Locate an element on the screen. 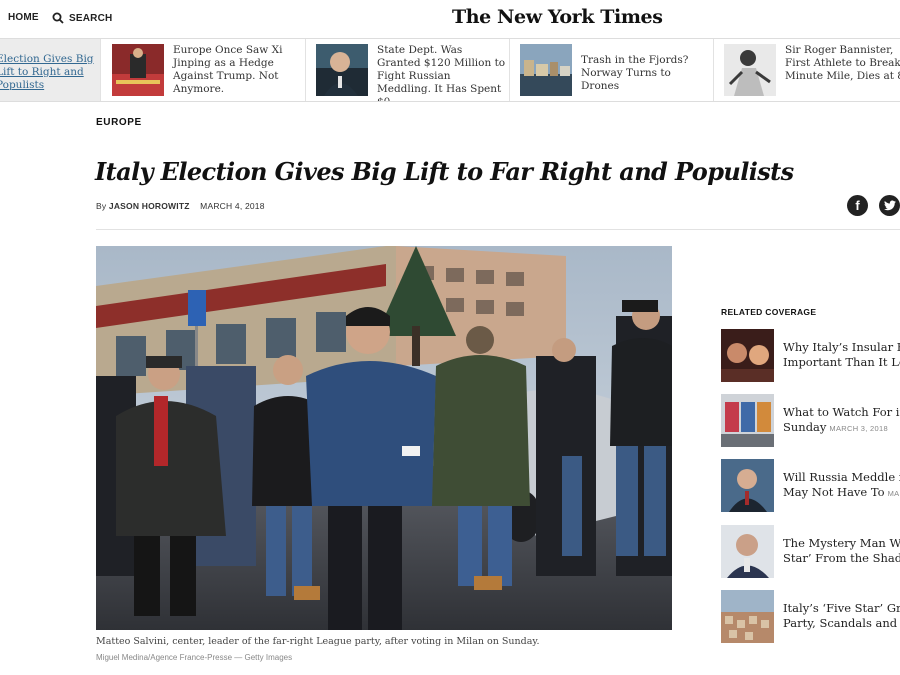 This screenshot has width=900, height=675. related-title-line: Important Than It Loo is located at coordinates (841, 362).